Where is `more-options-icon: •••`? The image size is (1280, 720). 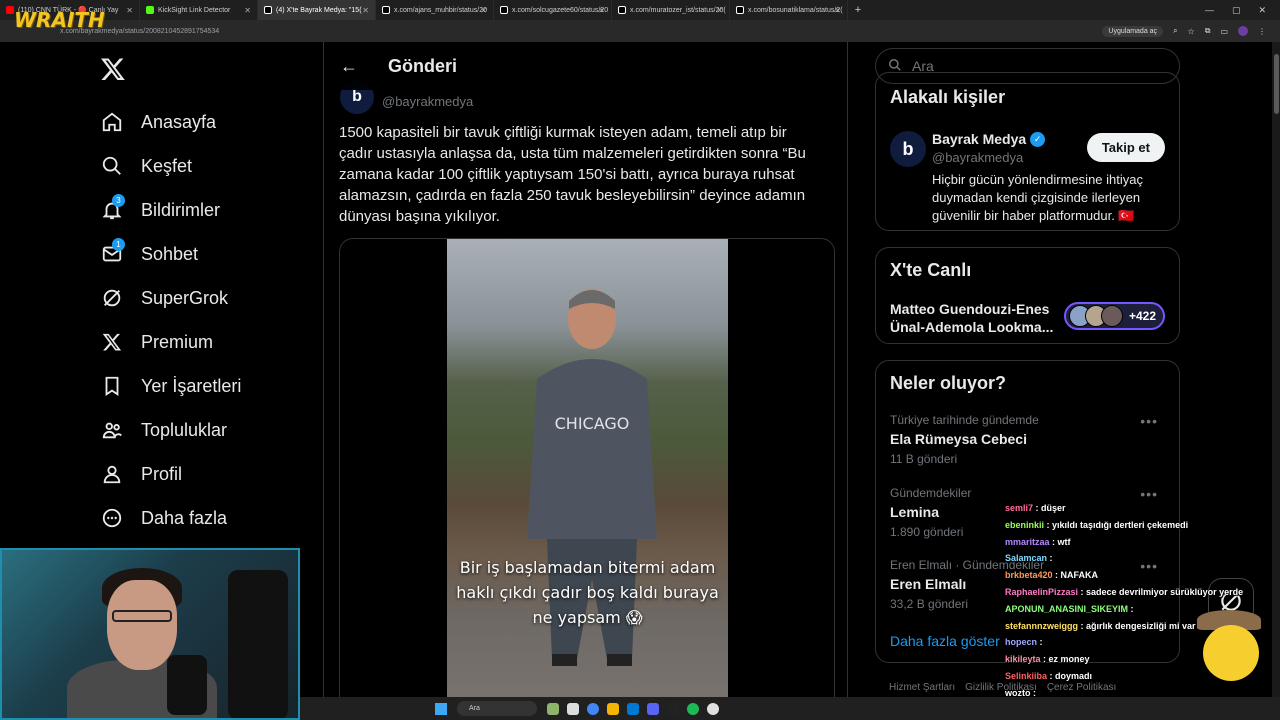
more-options-icon: ••• is located at coordinates (1149, 421).